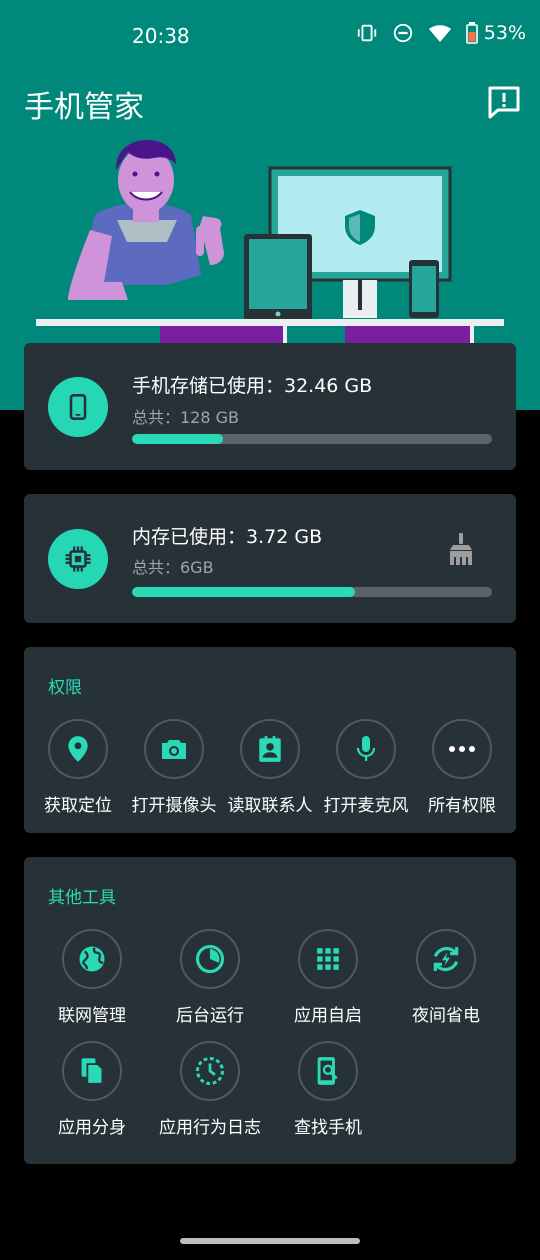 The height and width of the screenshot is (1260, 540). I want to click on location-icon, so click(78, 749).